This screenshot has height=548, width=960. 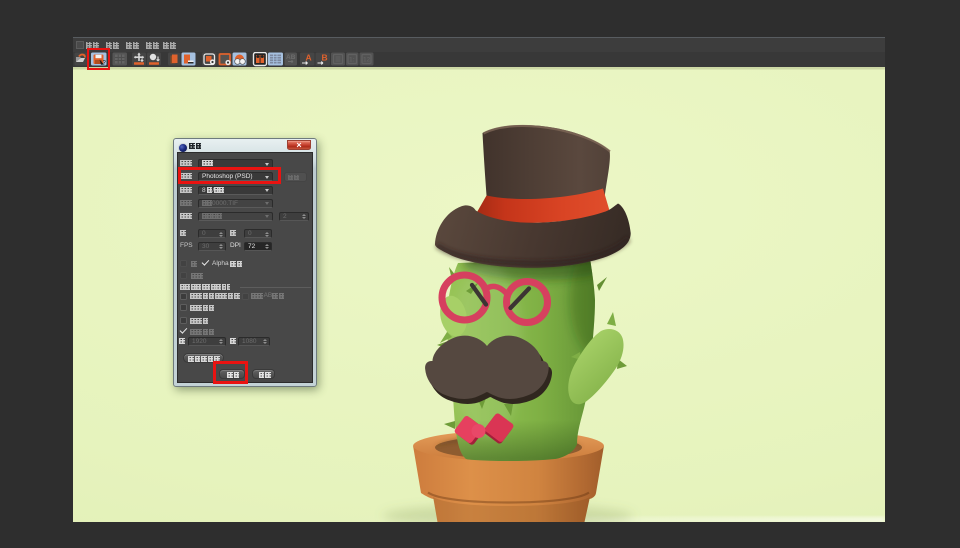 I want to click on svg-text: B, so click(x=325, y=58).